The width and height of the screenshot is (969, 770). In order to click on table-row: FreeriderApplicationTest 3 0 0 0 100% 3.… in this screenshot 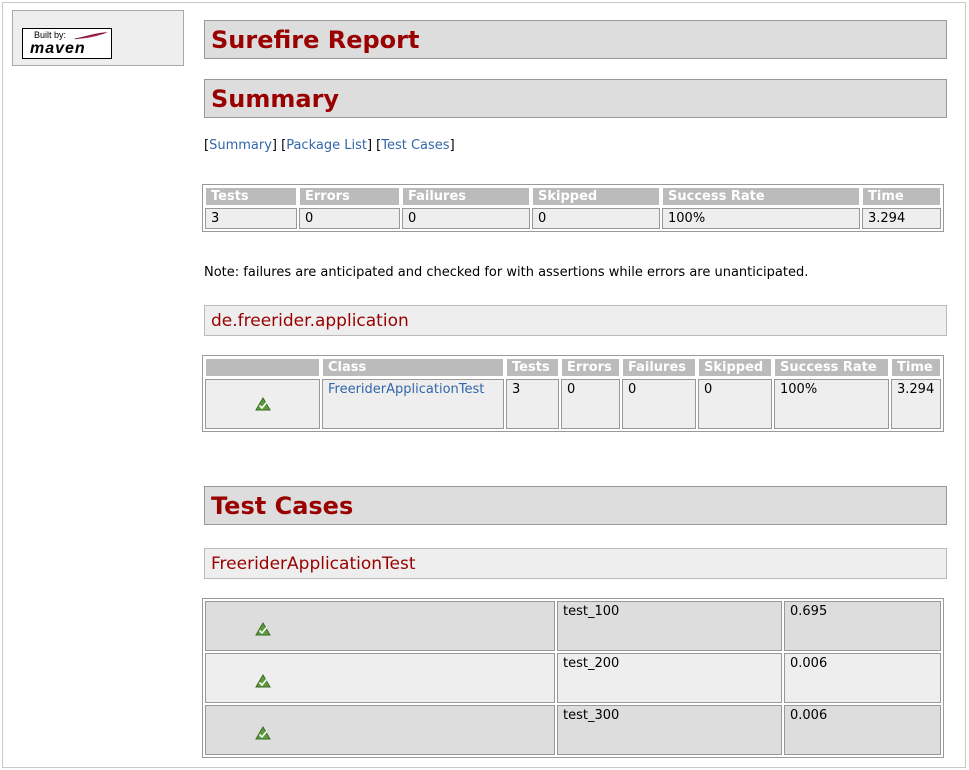, I will do `click(573, 404)`.